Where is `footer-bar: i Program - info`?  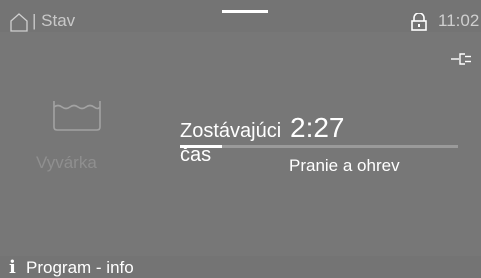 footer-bar: i Program - info is located at coordinates (240, 267).